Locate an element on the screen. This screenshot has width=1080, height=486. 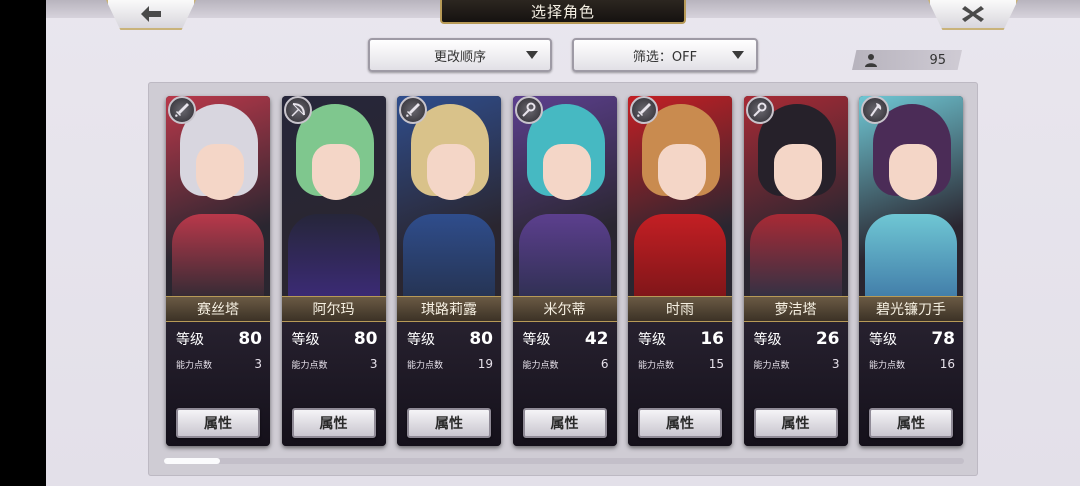
character-card-2: 阿尔玛 等级 80 能力点数 3 属性 is located at coordinates (333, 271).